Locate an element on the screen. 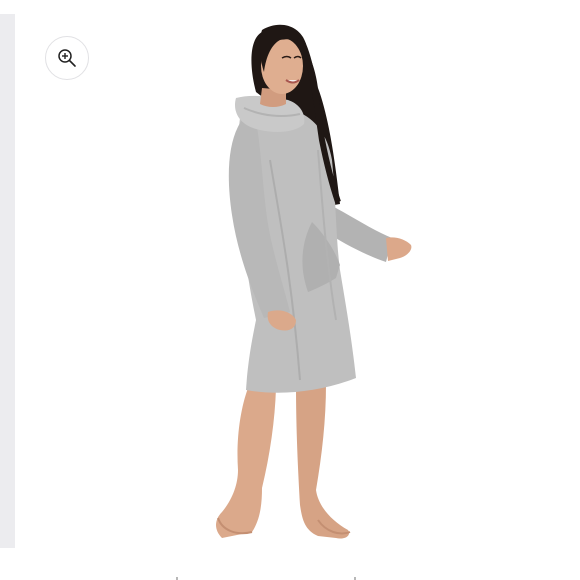  zoom-in-icon is located at coordinates (67, 58).